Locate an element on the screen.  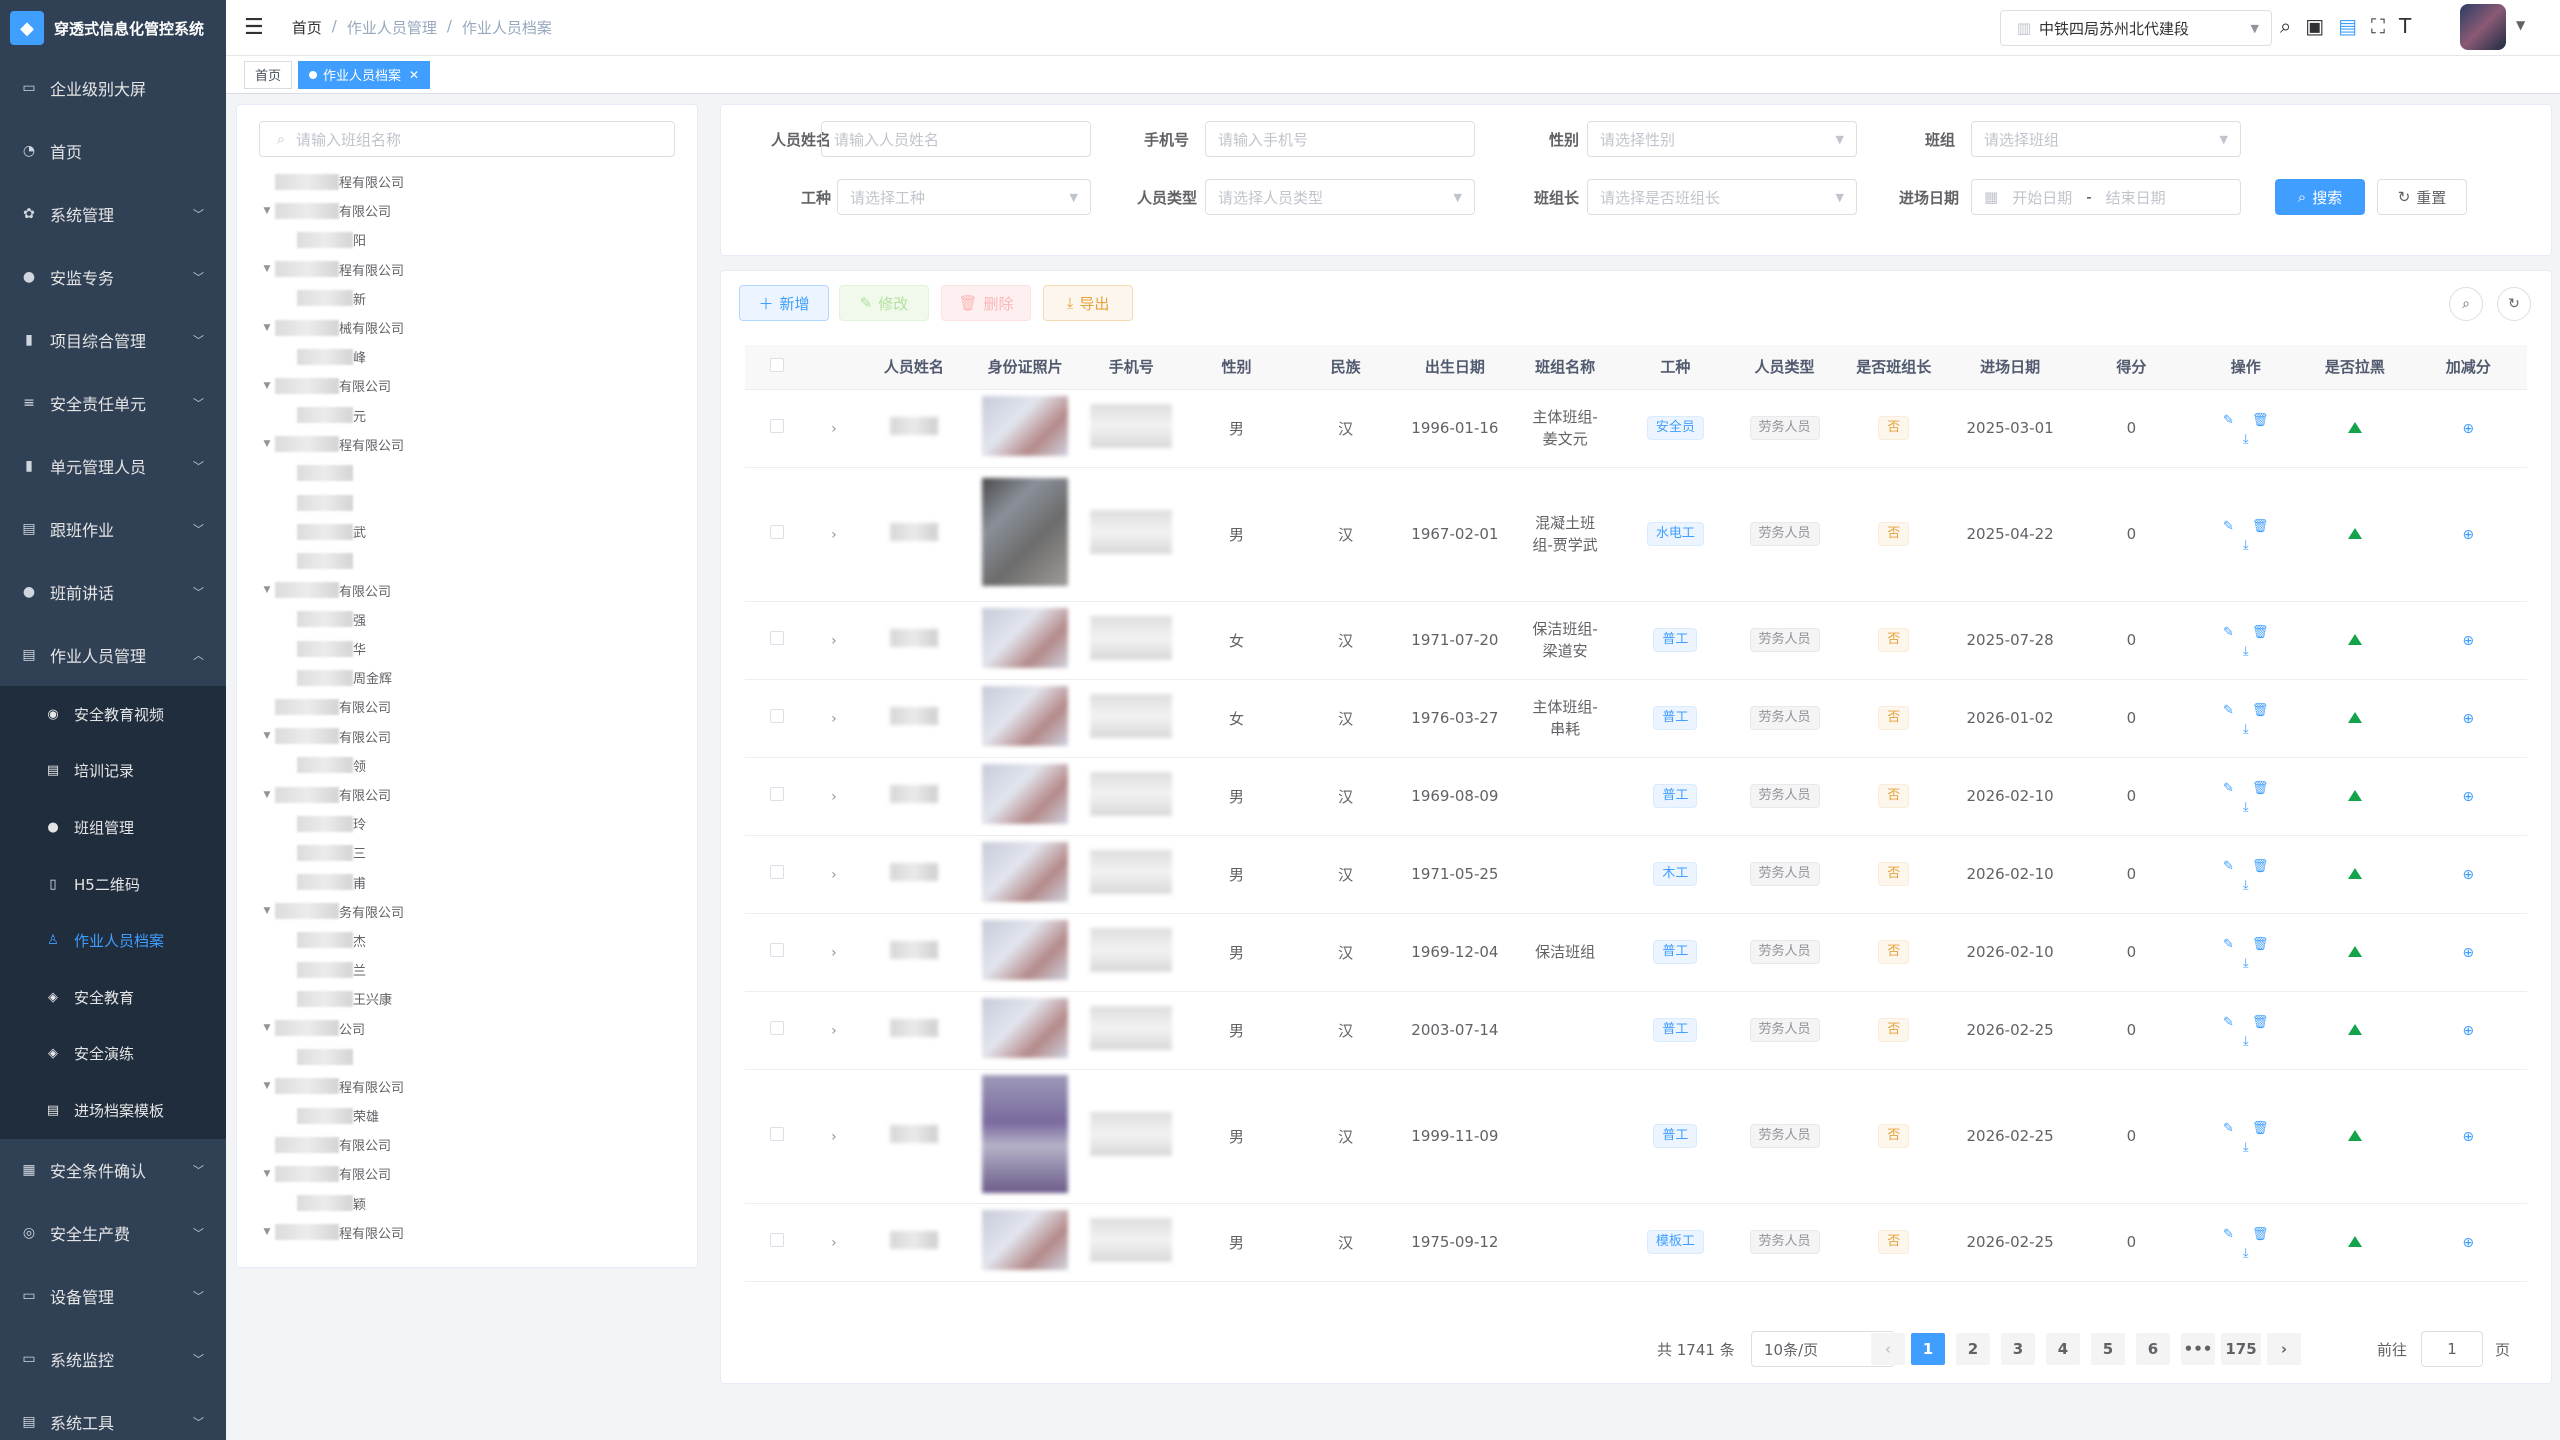
sidebar-item-8: ● 班前讲话 ﹀ is located at coordinates (113, 591).